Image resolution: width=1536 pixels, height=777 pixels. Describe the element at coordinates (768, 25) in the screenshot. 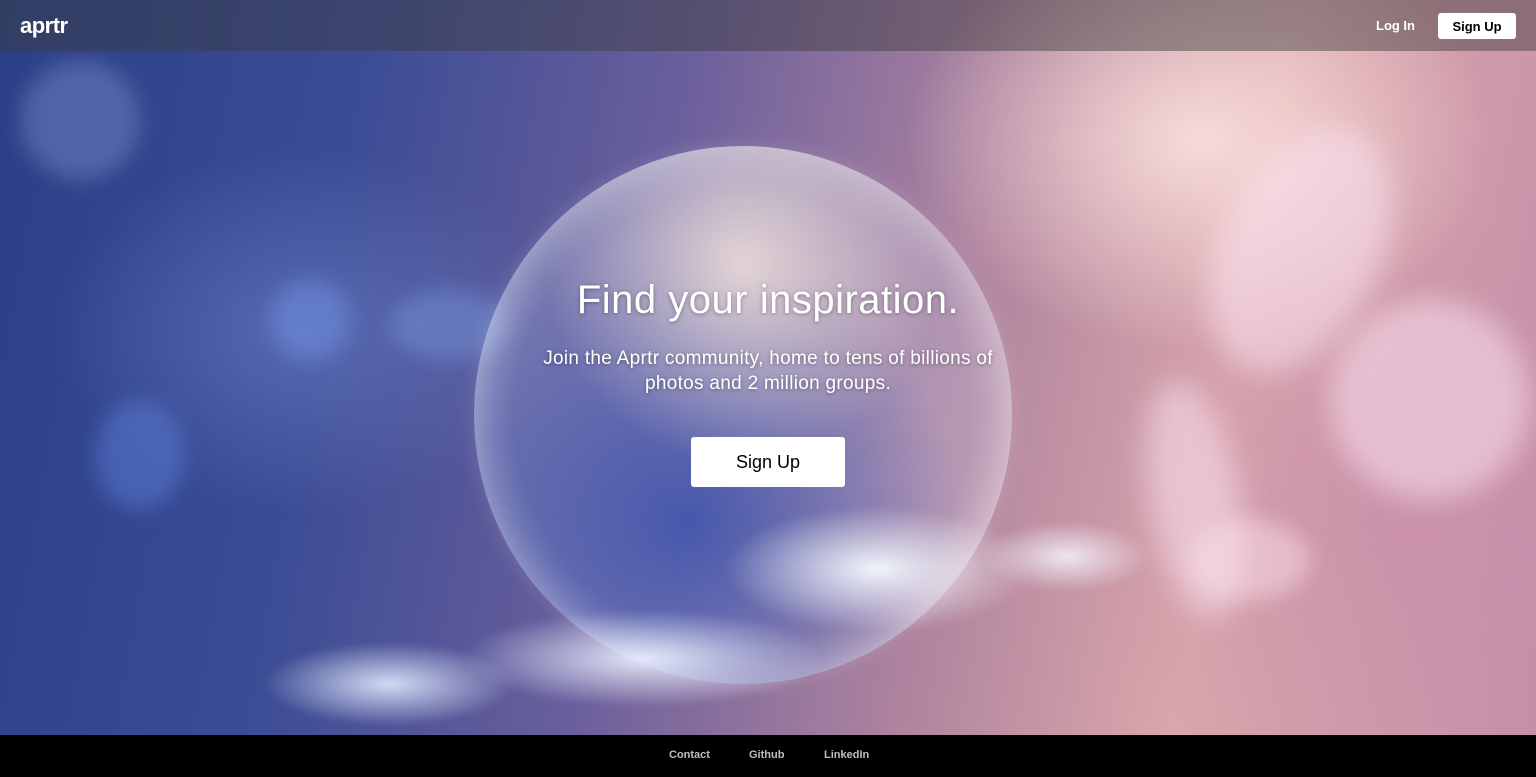

I see `top-navbar: aprtr Log In Sign Up` at that location.